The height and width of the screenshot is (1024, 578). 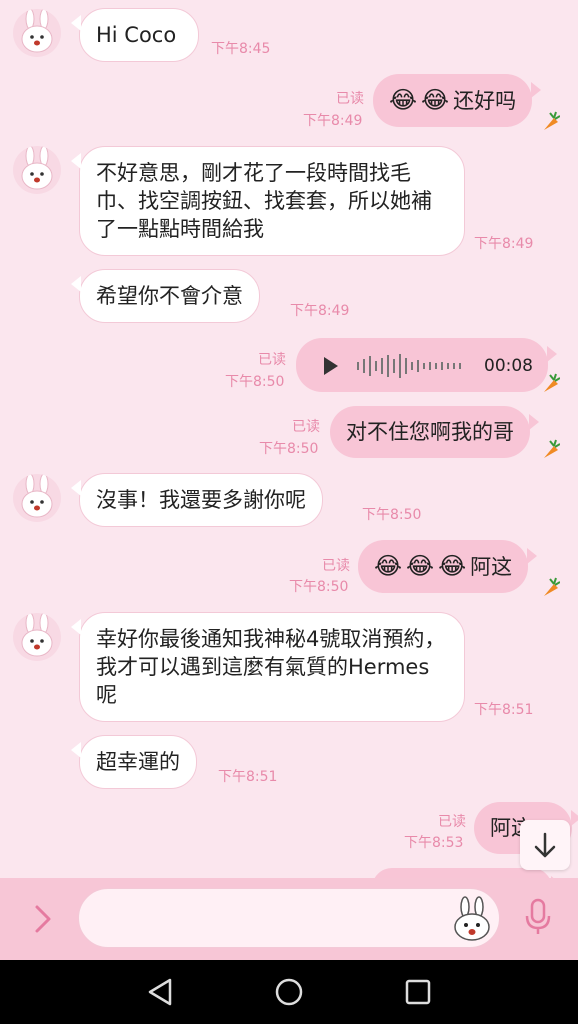 What do you see at coordinates (201, 500) in the screenshot?
I see `message-text: 沒事！我還要多謝你呢` at bounding box center [201, 500].